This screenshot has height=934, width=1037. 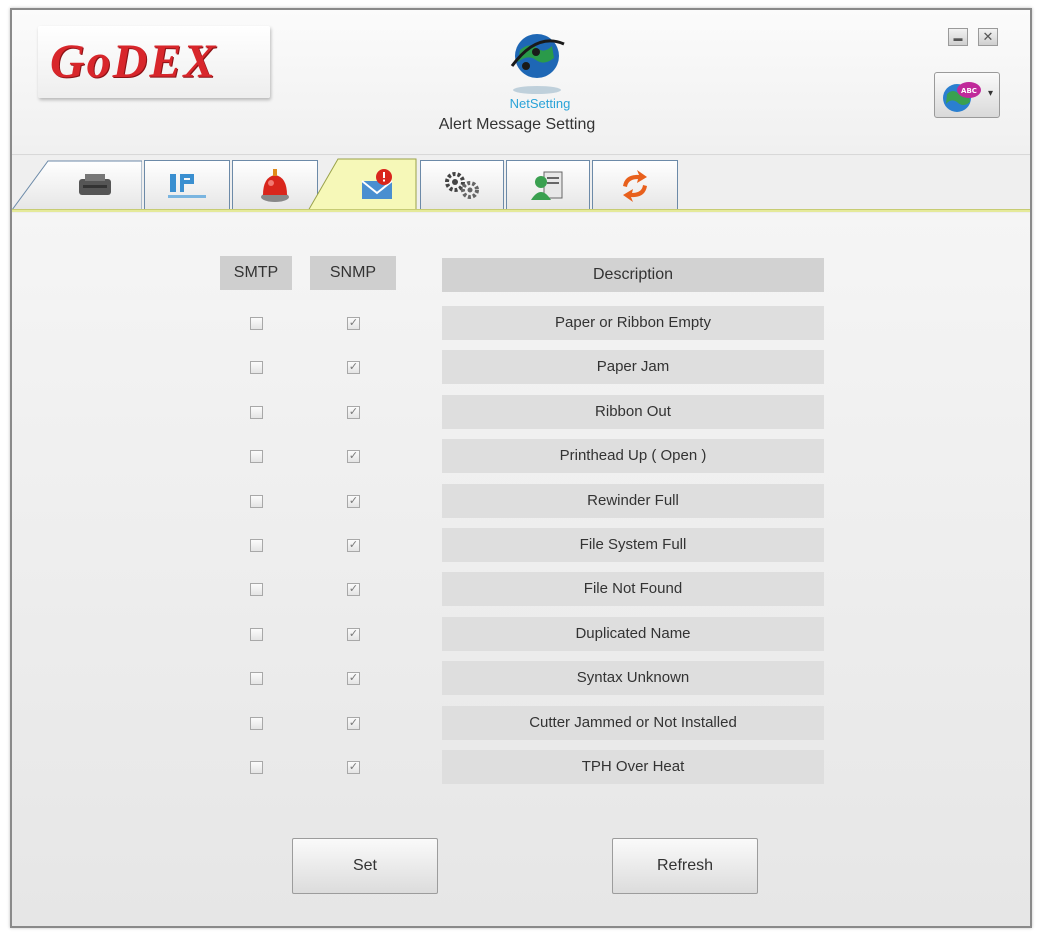 I want to click on chevron-down-icon: ▾, so click(x=990, y=93).